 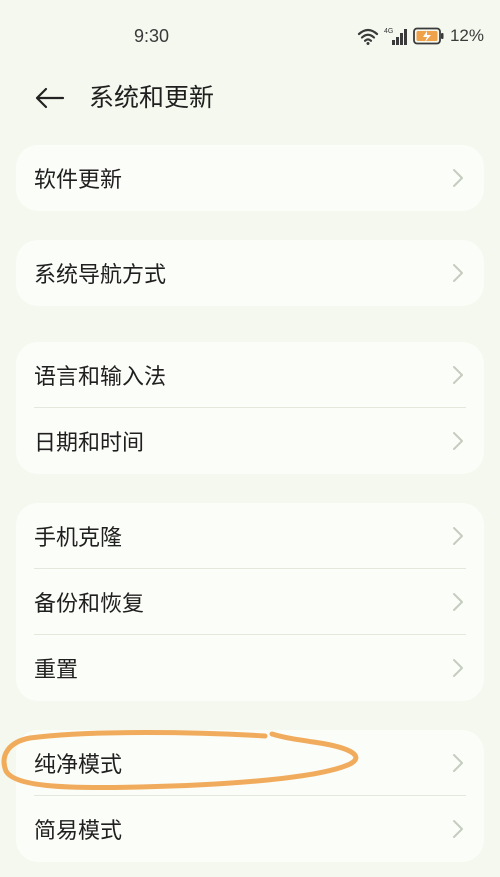 I want to click on row-label: 备份和恢复, so click(x=89, y=604).